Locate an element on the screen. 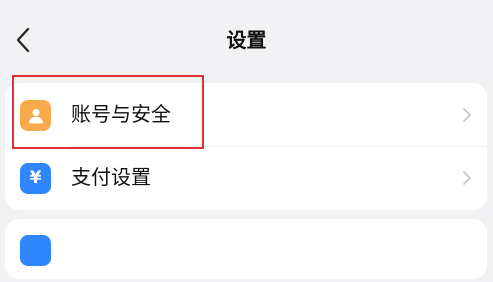 The image size is (493, 282). page-title: 设置 is located at coordinates (246, 40).